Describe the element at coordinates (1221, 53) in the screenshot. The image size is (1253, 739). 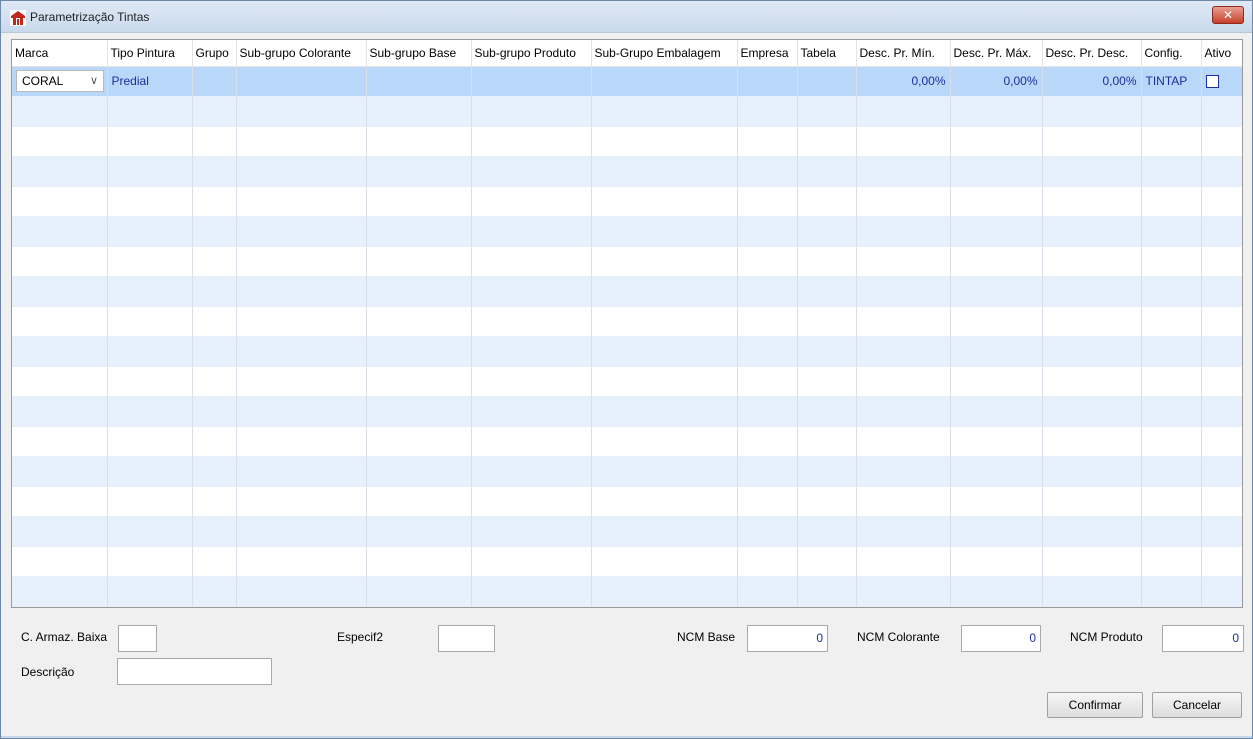
I see `col-header-ativo: Ativo` at that location.